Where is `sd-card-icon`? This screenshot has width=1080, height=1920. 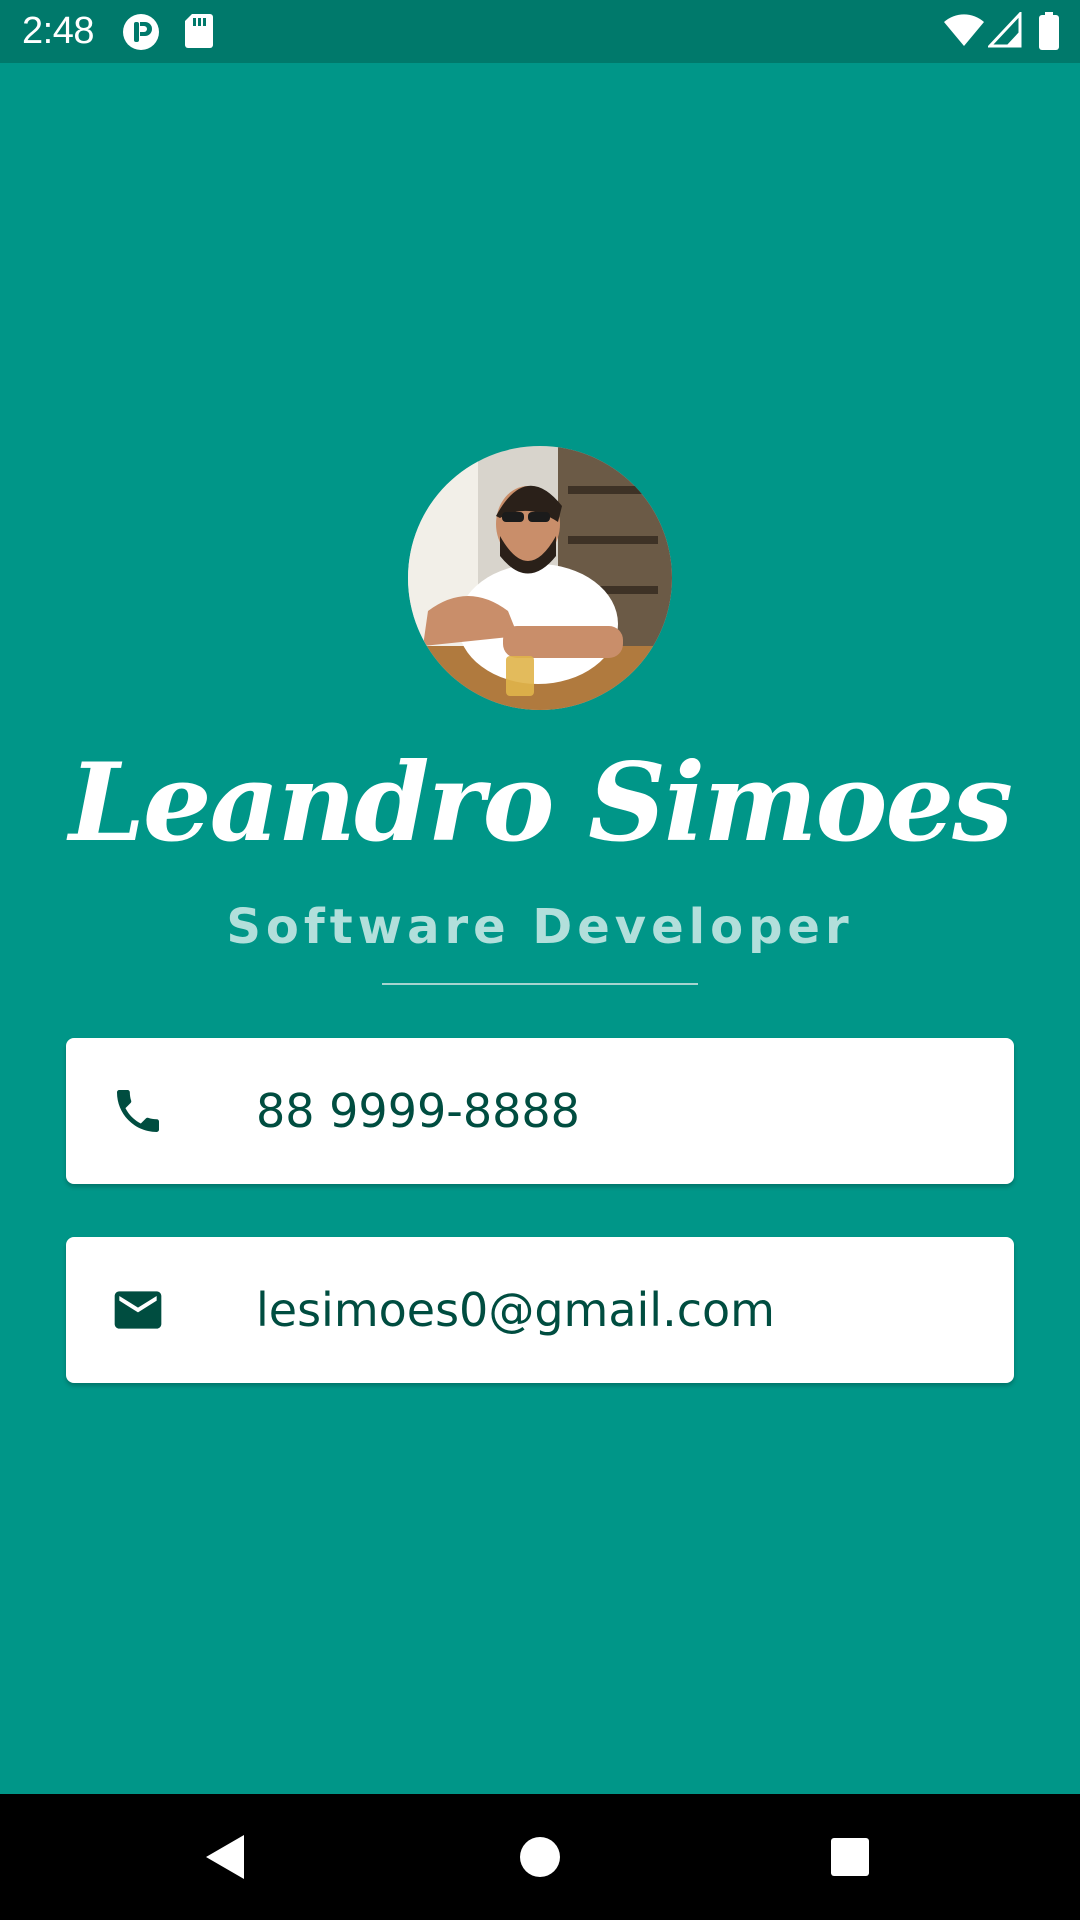 sd-card-icon is located at coordinates (199, 31).